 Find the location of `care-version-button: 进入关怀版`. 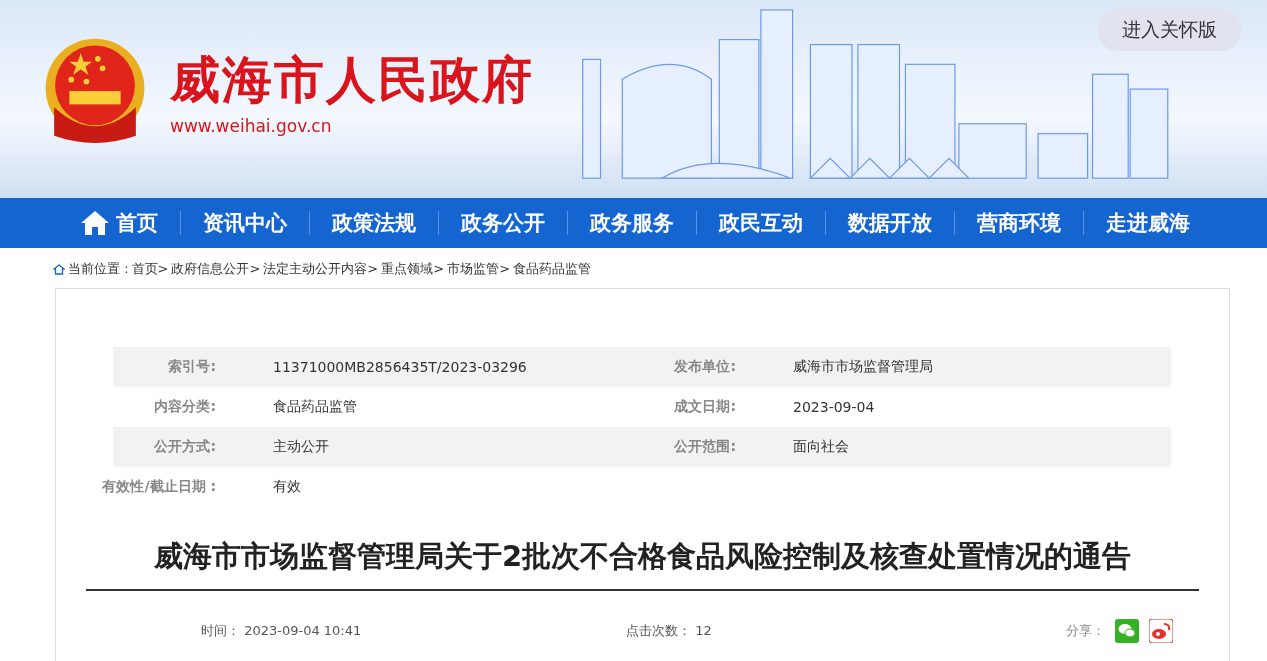

care-version-button: 进入关怀版 is located at coordinates (1169, 30).